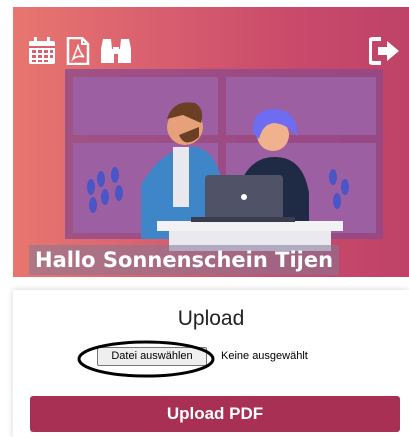  I want to click on highlight-ellipse, so click(146, 359).